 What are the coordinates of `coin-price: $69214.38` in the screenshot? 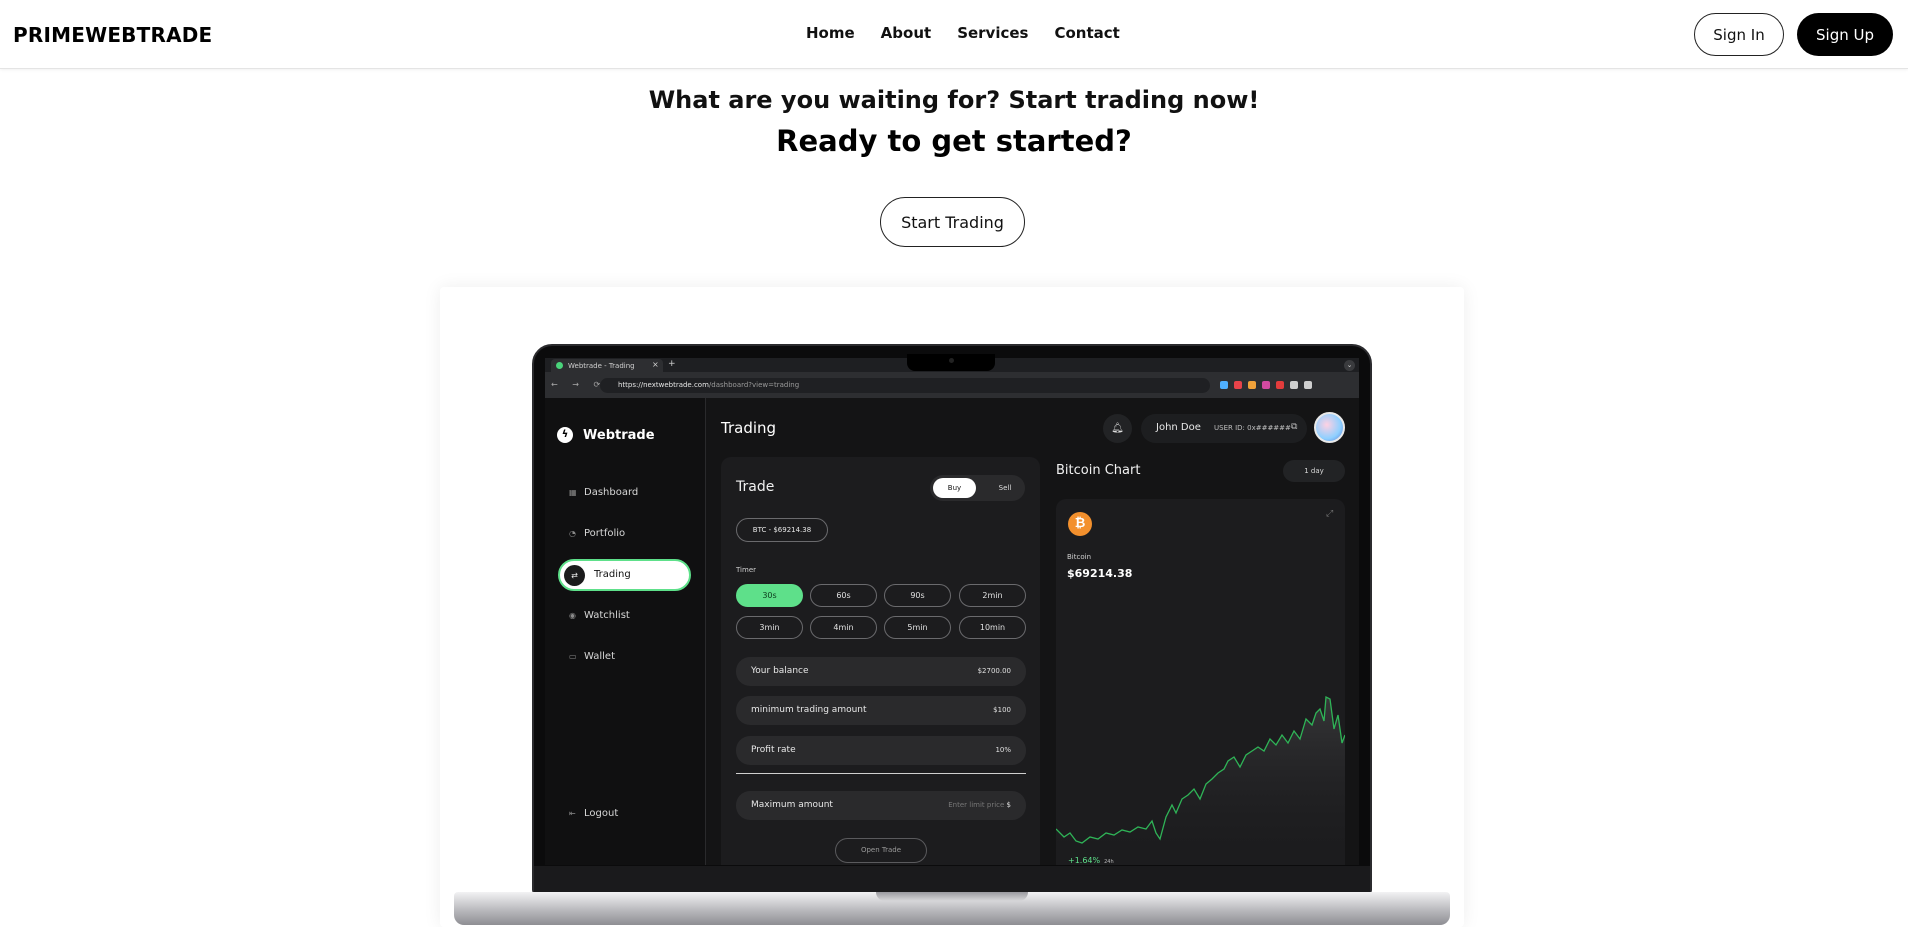 It's located at (1100, 573).